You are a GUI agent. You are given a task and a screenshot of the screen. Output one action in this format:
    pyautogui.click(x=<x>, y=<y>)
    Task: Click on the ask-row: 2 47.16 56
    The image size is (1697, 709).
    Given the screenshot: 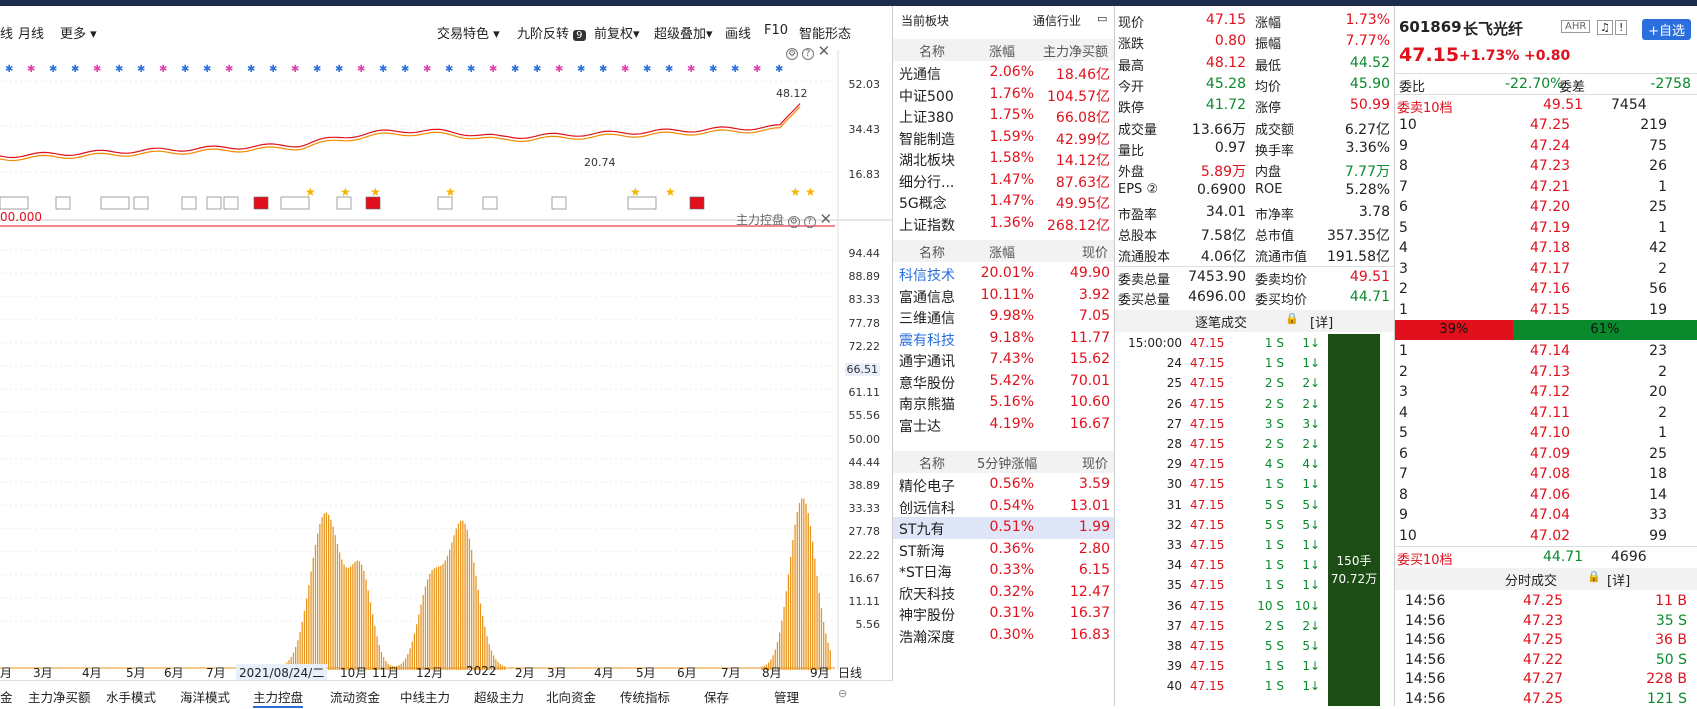 What is the action you would take?
    pyautogui.click(x=1546, y=290)
    